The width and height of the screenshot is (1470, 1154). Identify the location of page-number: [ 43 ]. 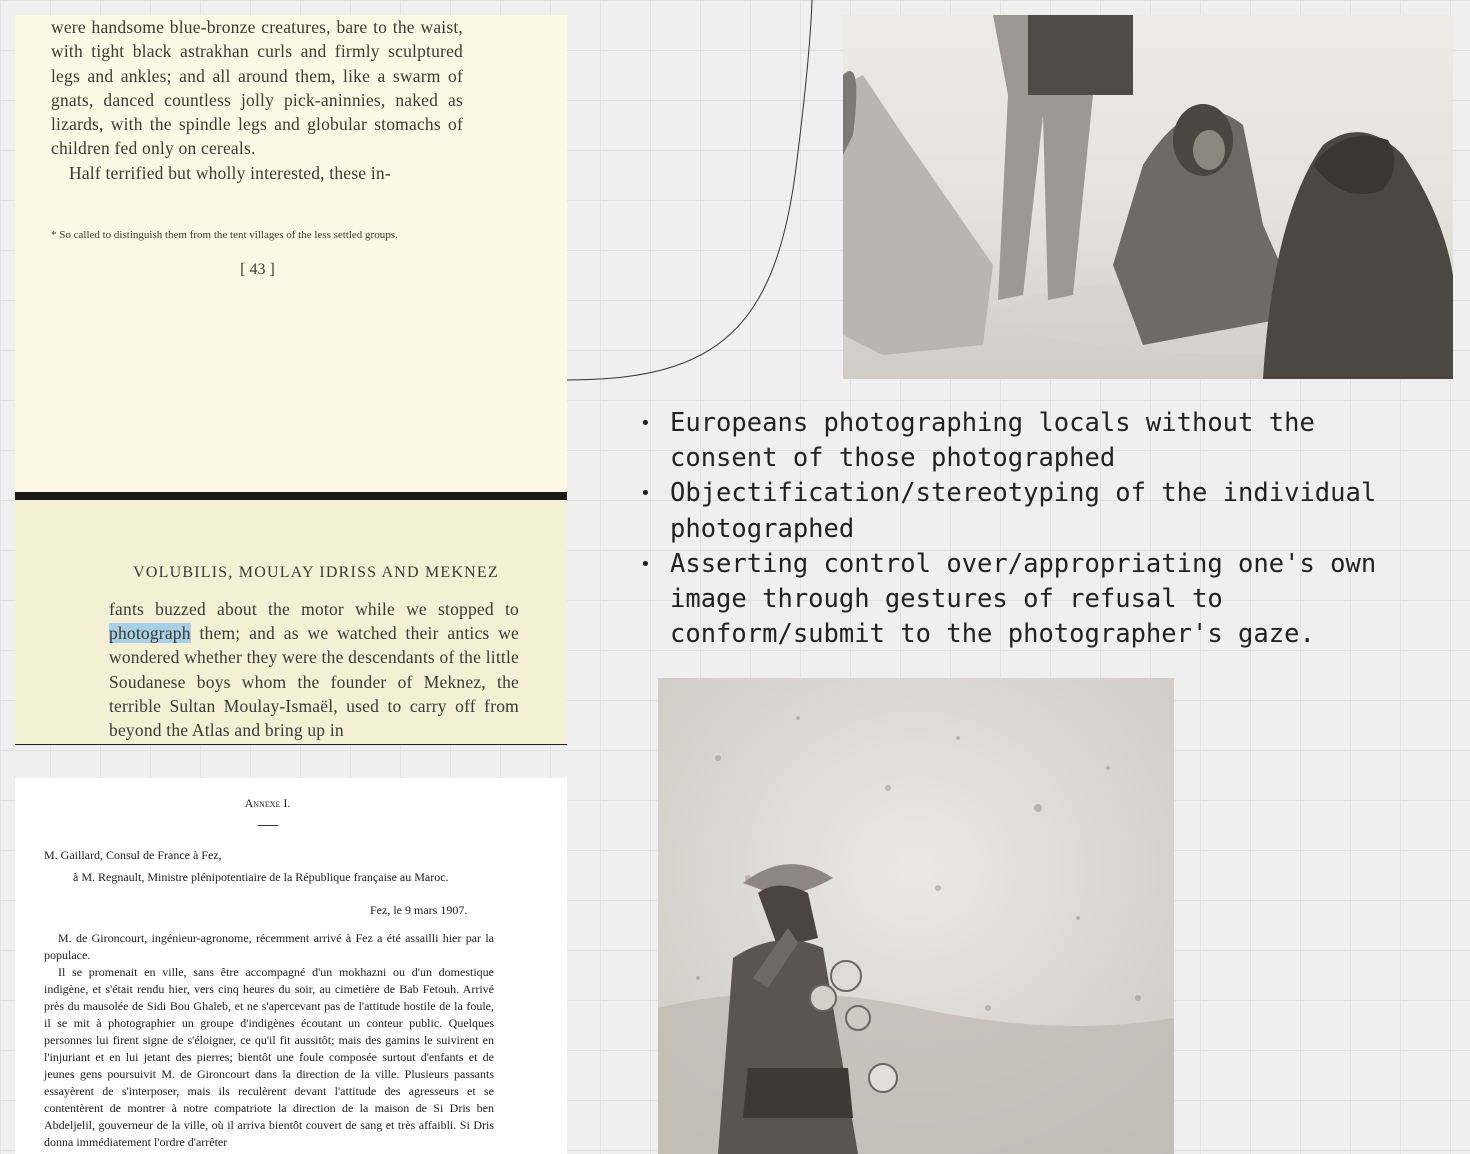
(257, 269).